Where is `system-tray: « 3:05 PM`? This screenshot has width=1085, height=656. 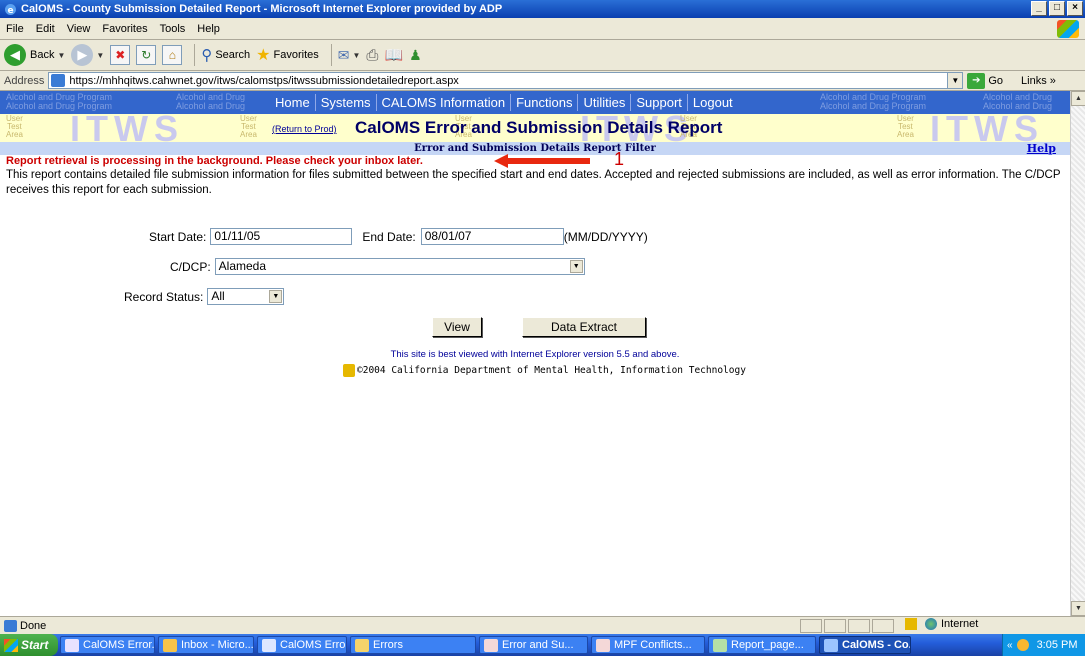
system-tray: « 3:05 PM is located at coordinates (1043, 645).